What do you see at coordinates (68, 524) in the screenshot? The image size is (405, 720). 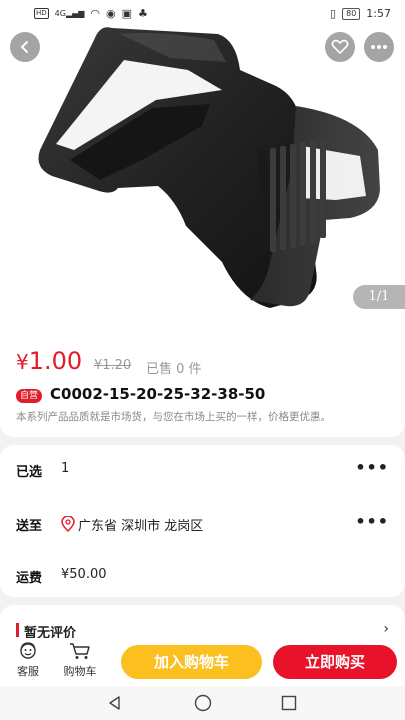 I see `location-pin-icon` at bounding box center [68, 524].